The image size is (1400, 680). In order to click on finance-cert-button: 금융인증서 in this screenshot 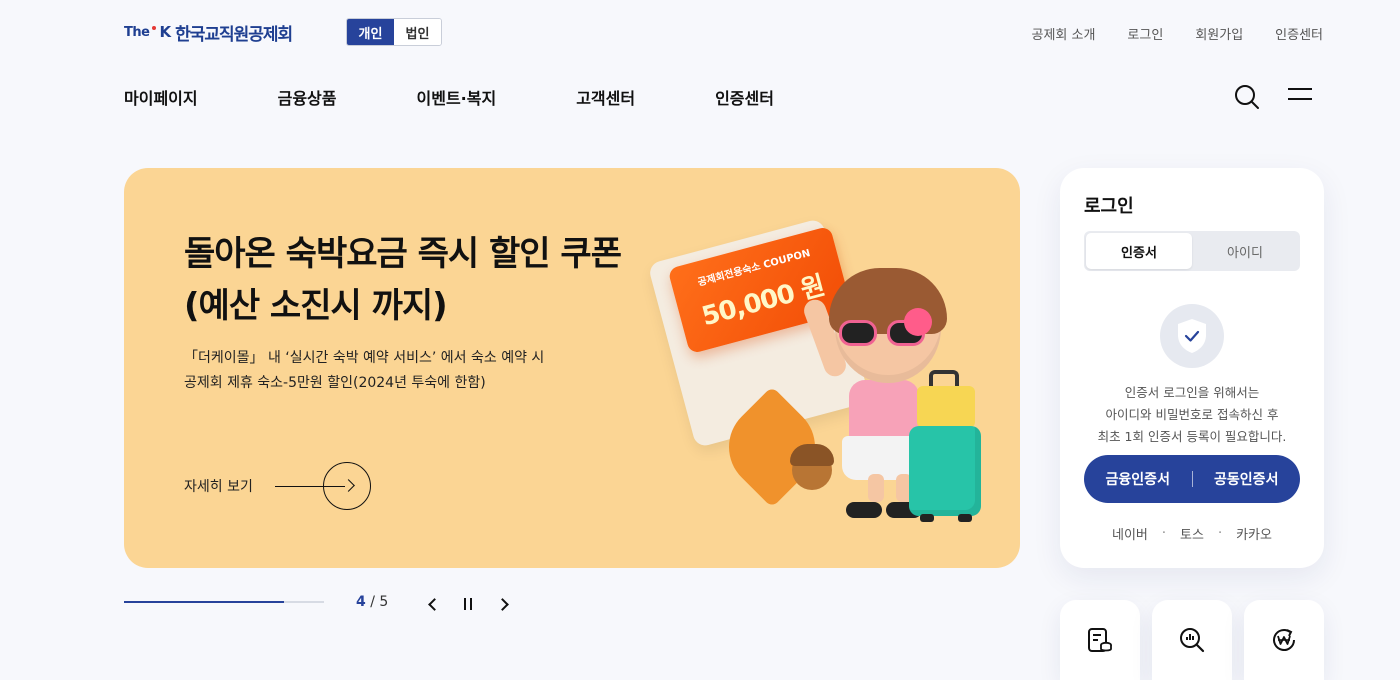, I will do `click(1138, 479)`.